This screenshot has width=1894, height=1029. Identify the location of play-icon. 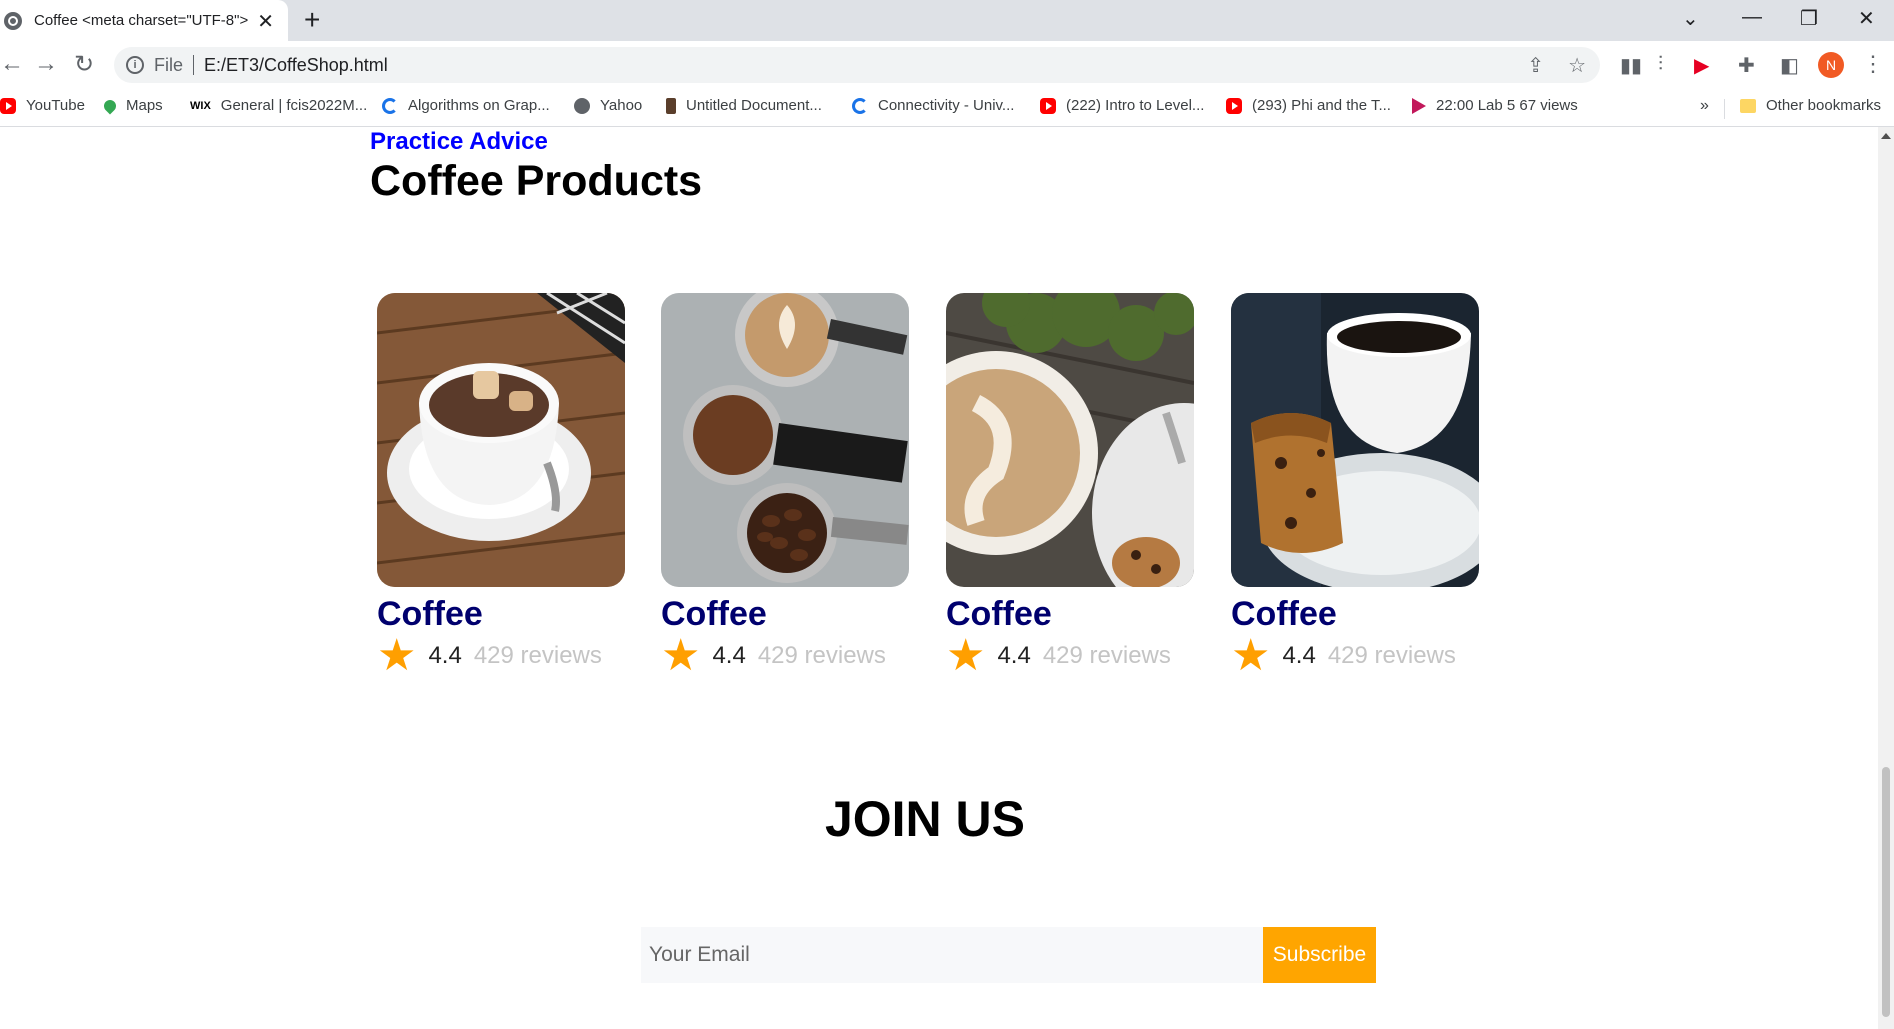
(1419, 105).